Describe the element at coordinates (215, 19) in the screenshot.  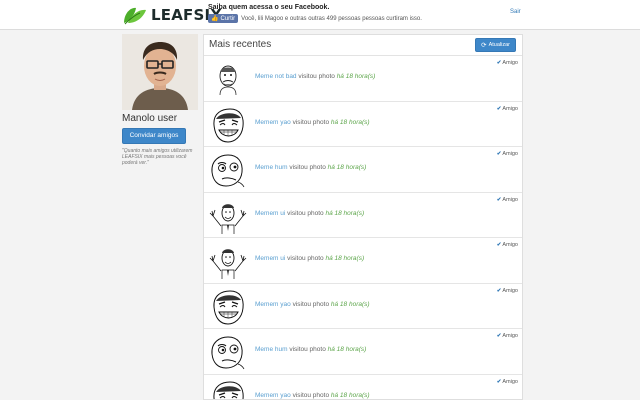
I see `thumbs-up-icon: 👍` at that location.